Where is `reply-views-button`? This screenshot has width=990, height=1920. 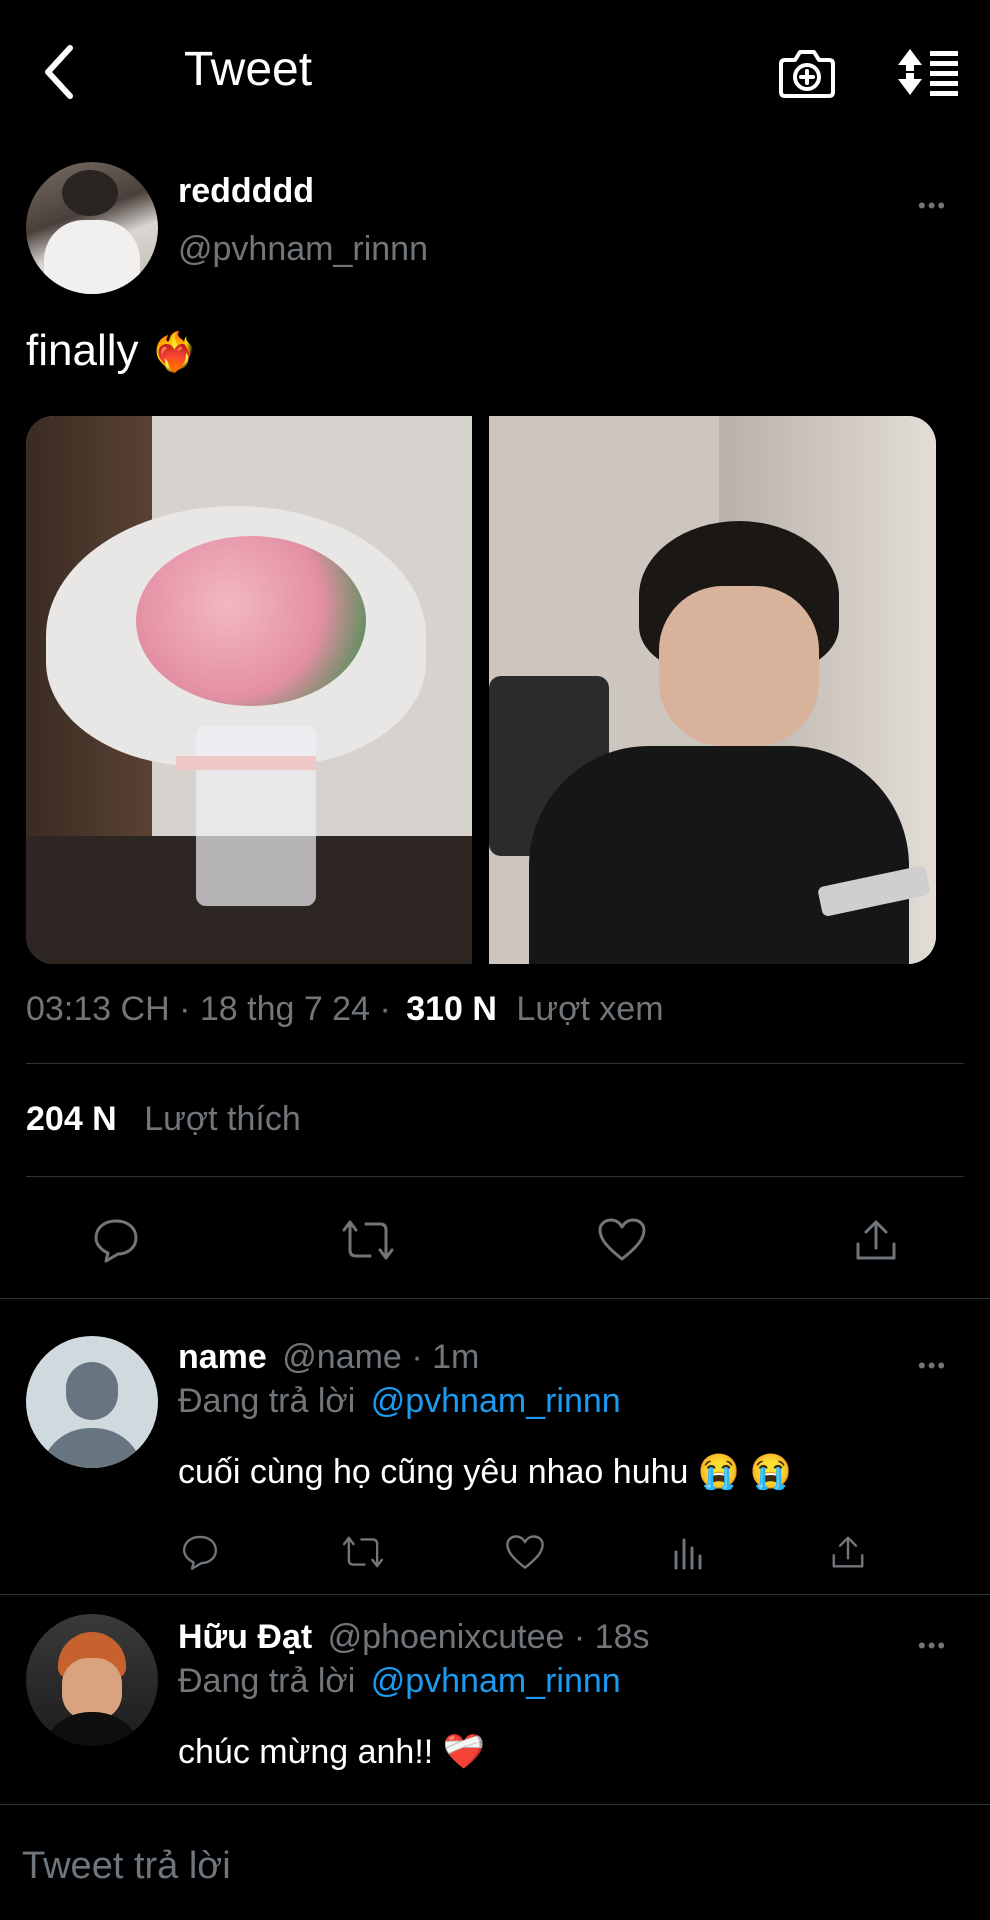
reply-views-button is located at coordinates (688, 1552).